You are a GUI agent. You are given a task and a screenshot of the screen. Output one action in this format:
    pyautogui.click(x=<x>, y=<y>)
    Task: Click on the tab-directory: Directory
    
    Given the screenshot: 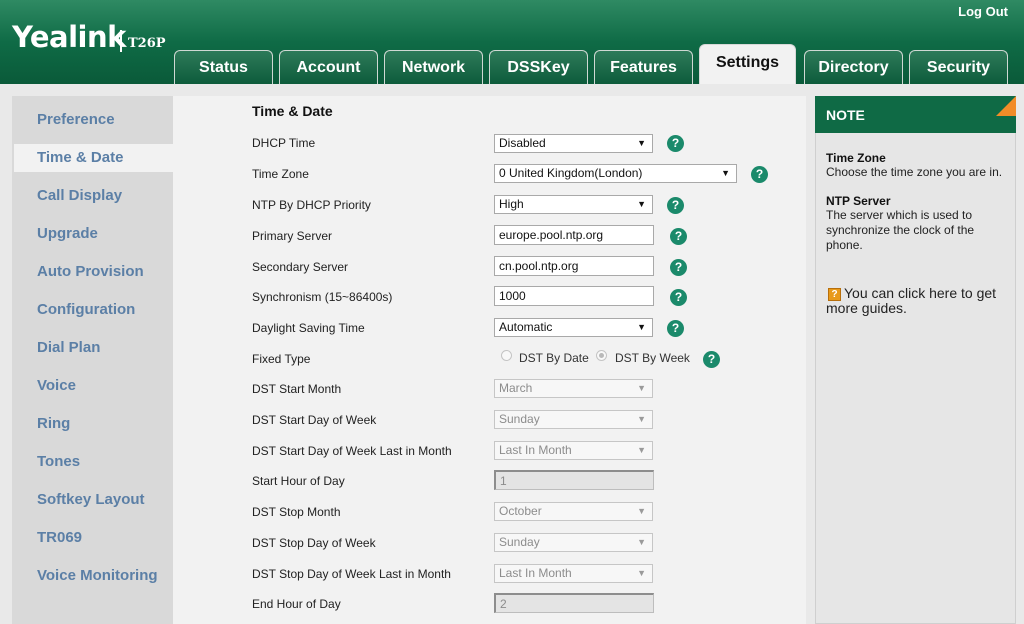 What is the action you would take?
    pyautogui.click(x=853, y=67)
    